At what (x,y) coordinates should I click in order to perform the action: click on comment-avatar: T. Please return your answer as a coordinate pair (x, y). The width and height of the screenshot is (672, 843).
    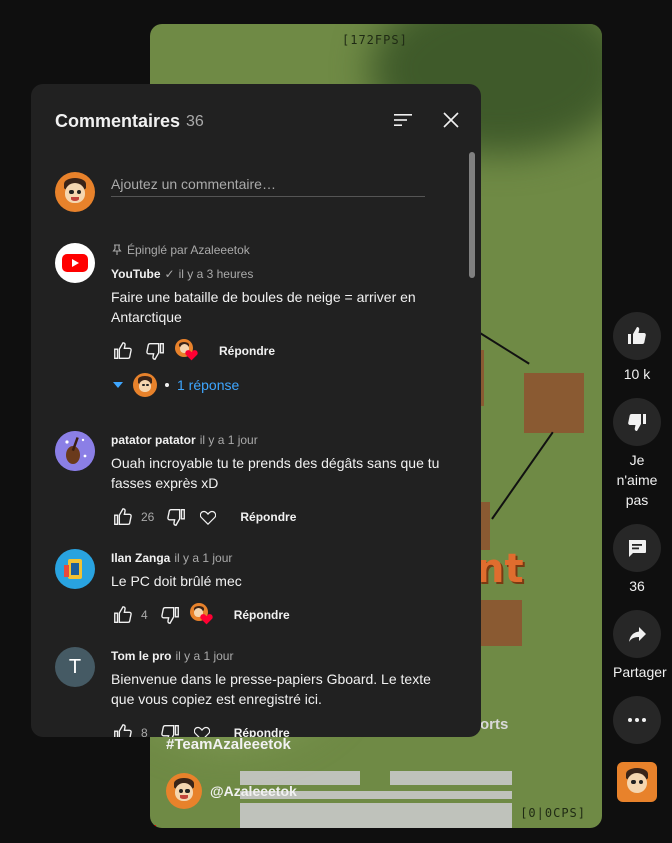
    Looking at the image, I should click on (75, 667).